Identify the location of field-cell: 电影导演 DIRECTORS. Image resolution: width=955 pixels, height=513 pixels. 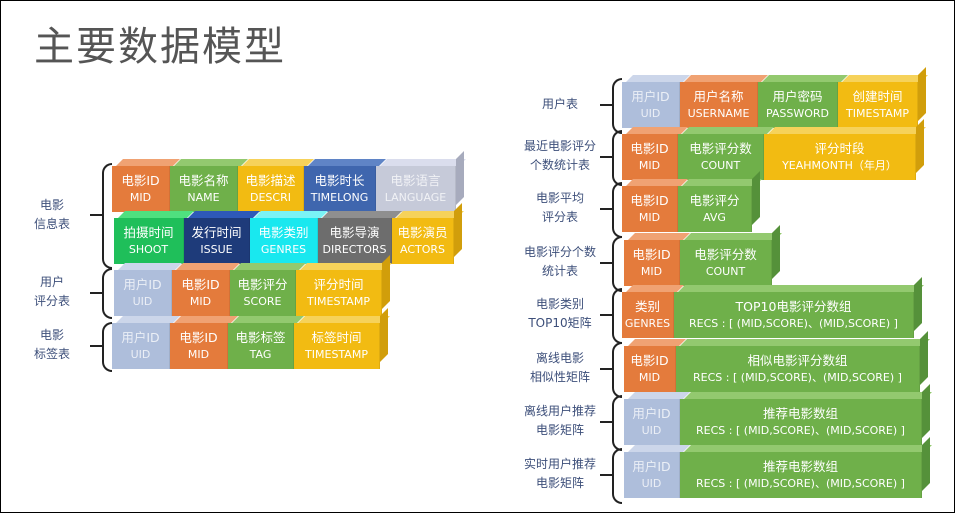
(360, 237).